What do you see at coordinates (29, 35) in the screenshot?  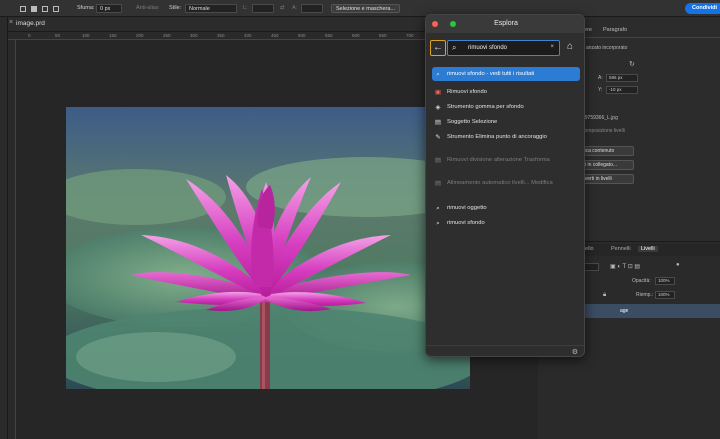 I see `ruler-tick: 0` at bounding box center [29, 35].